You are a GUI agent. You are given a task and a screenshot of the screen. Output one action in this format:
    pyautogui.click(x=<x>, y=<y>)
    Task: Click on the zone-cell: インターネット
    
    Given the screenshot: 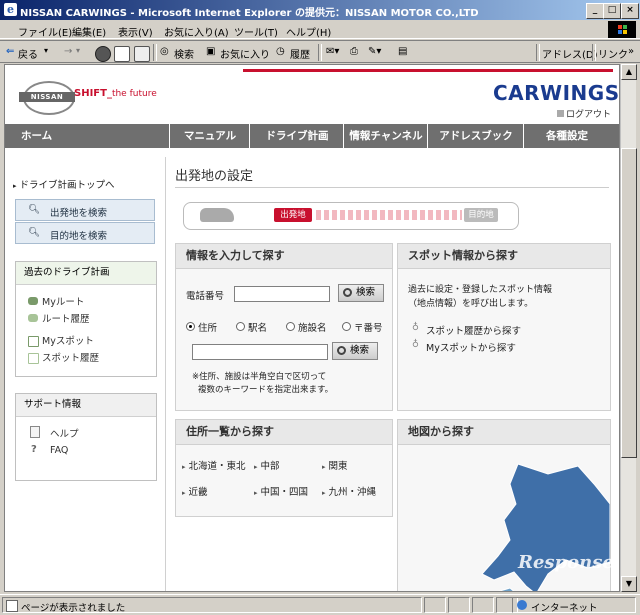 What is the action you would take?
    pyautogui.click(x=574, y=605)
    